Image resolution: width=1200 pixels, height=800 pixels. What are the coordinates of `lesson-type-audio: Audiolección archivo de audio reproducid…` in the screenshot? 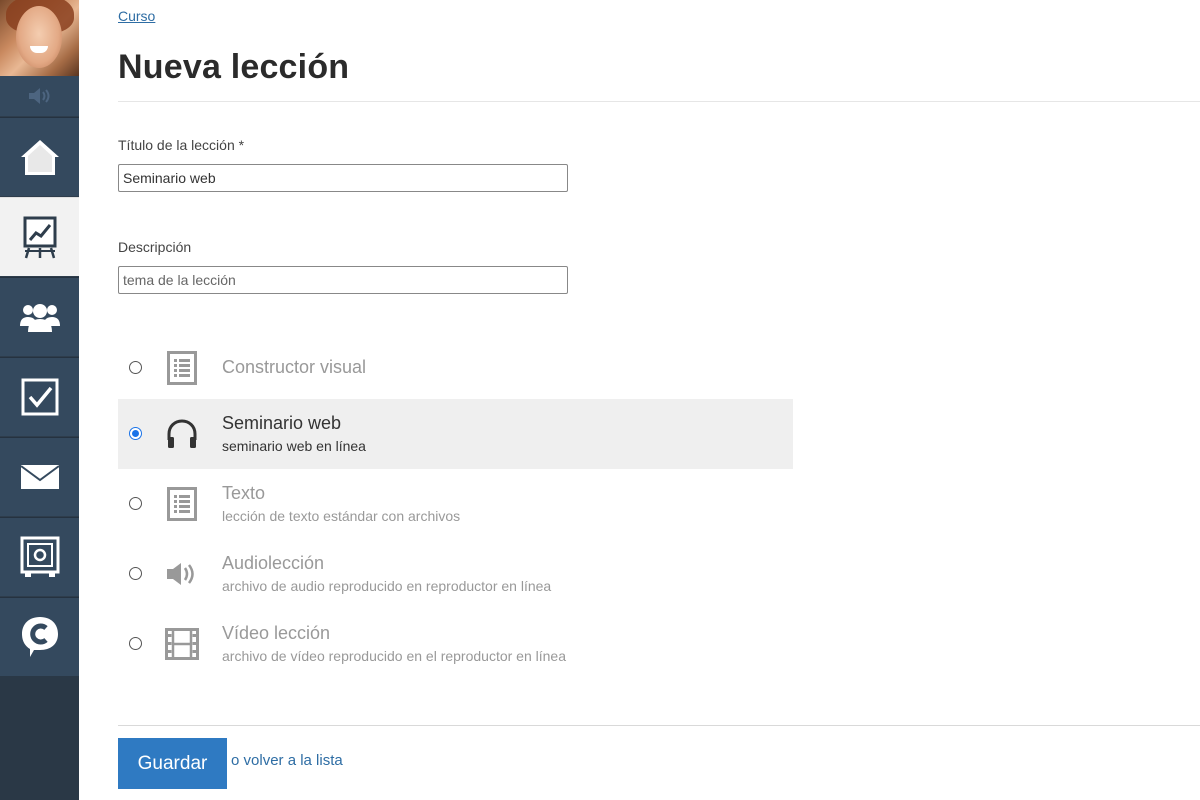 It's located at (455, 574).